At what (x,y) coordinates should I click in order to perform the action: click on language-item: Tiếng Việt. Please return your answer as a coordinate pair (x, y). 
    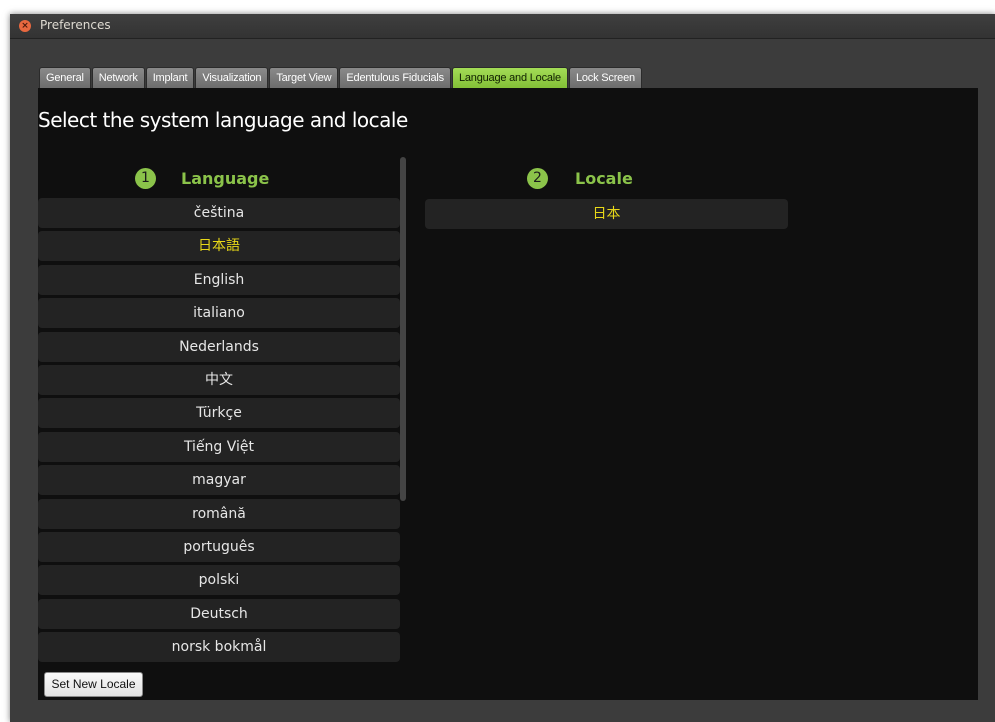
    Looking at the image, I should click on (219, 446).